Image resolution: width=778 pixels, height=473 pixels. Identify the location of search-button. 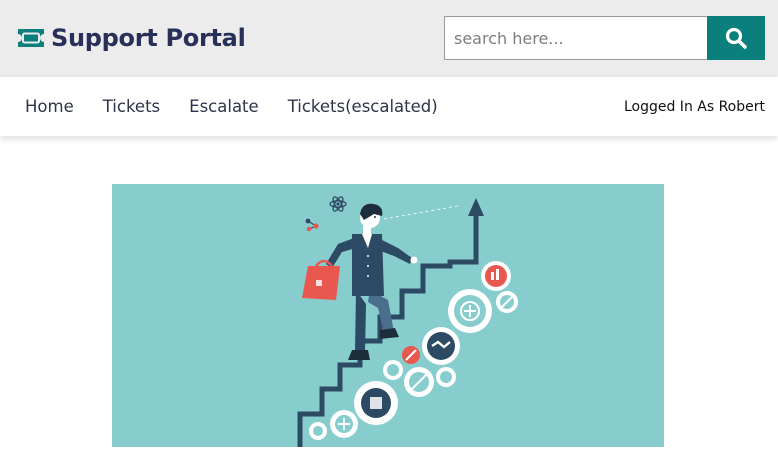
(736, 38).